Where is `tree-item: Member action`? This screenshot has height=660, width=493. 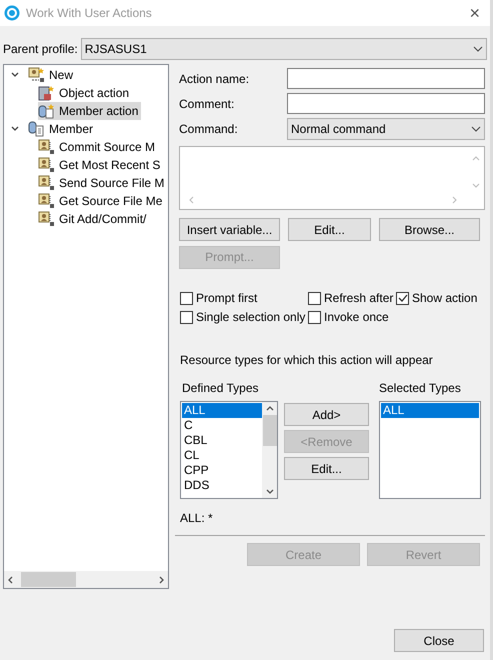
tree-item: Member action is located at coordinates (90, 111).